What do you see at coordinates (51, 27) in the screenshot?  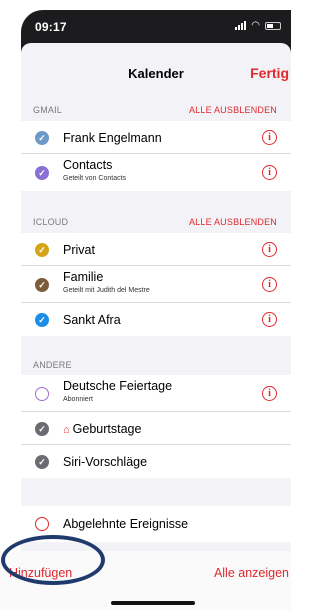 I see `status-time: 09:17` at bounding box center [51, 27].